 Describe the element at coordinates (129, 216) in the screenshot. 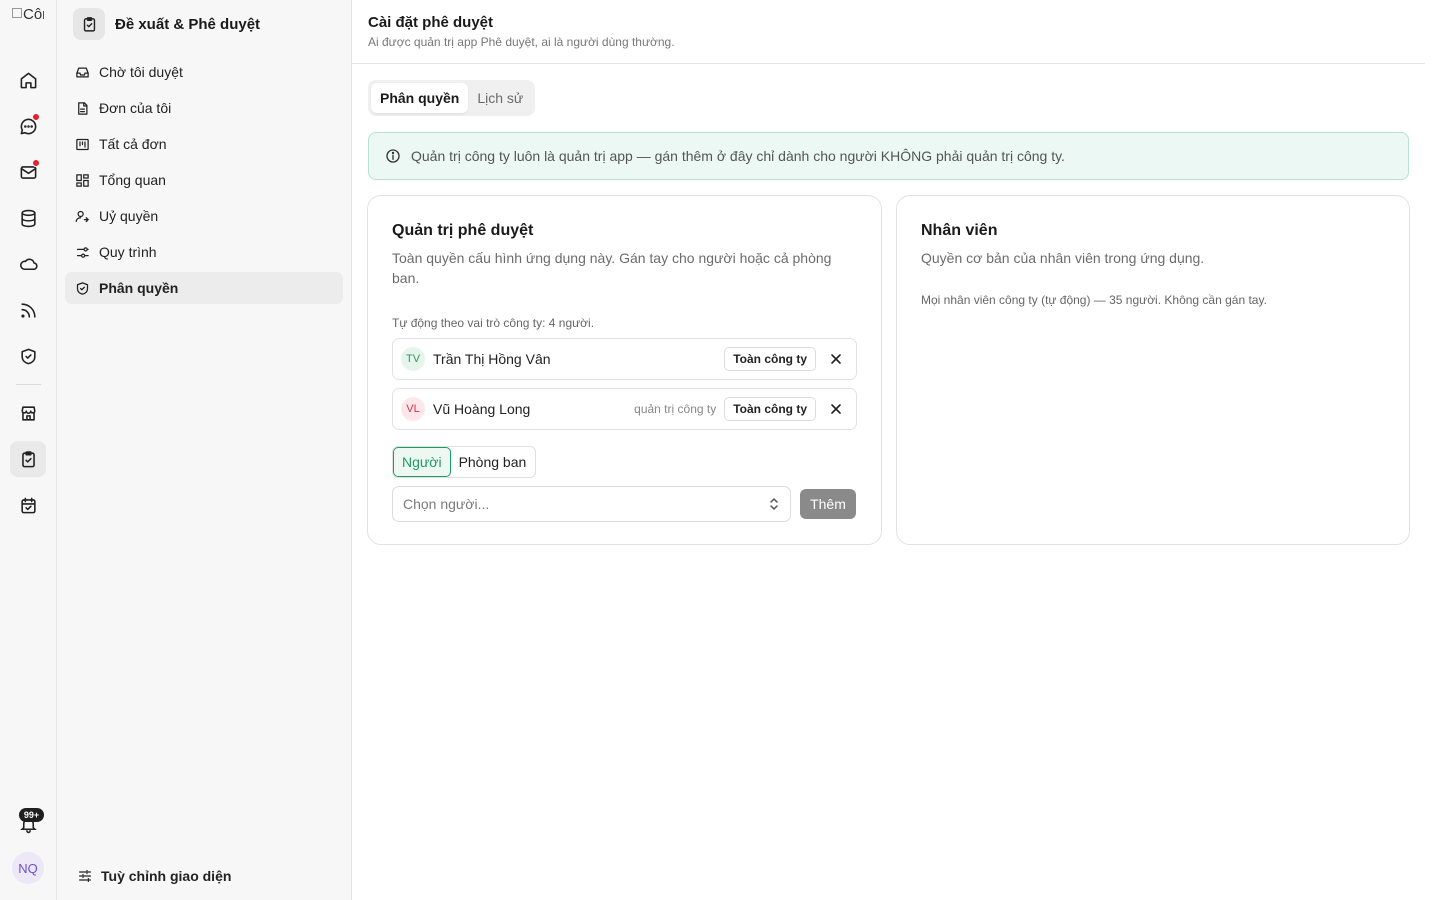

I see `sidebar-item-label: Uỷ quyền` at that location.